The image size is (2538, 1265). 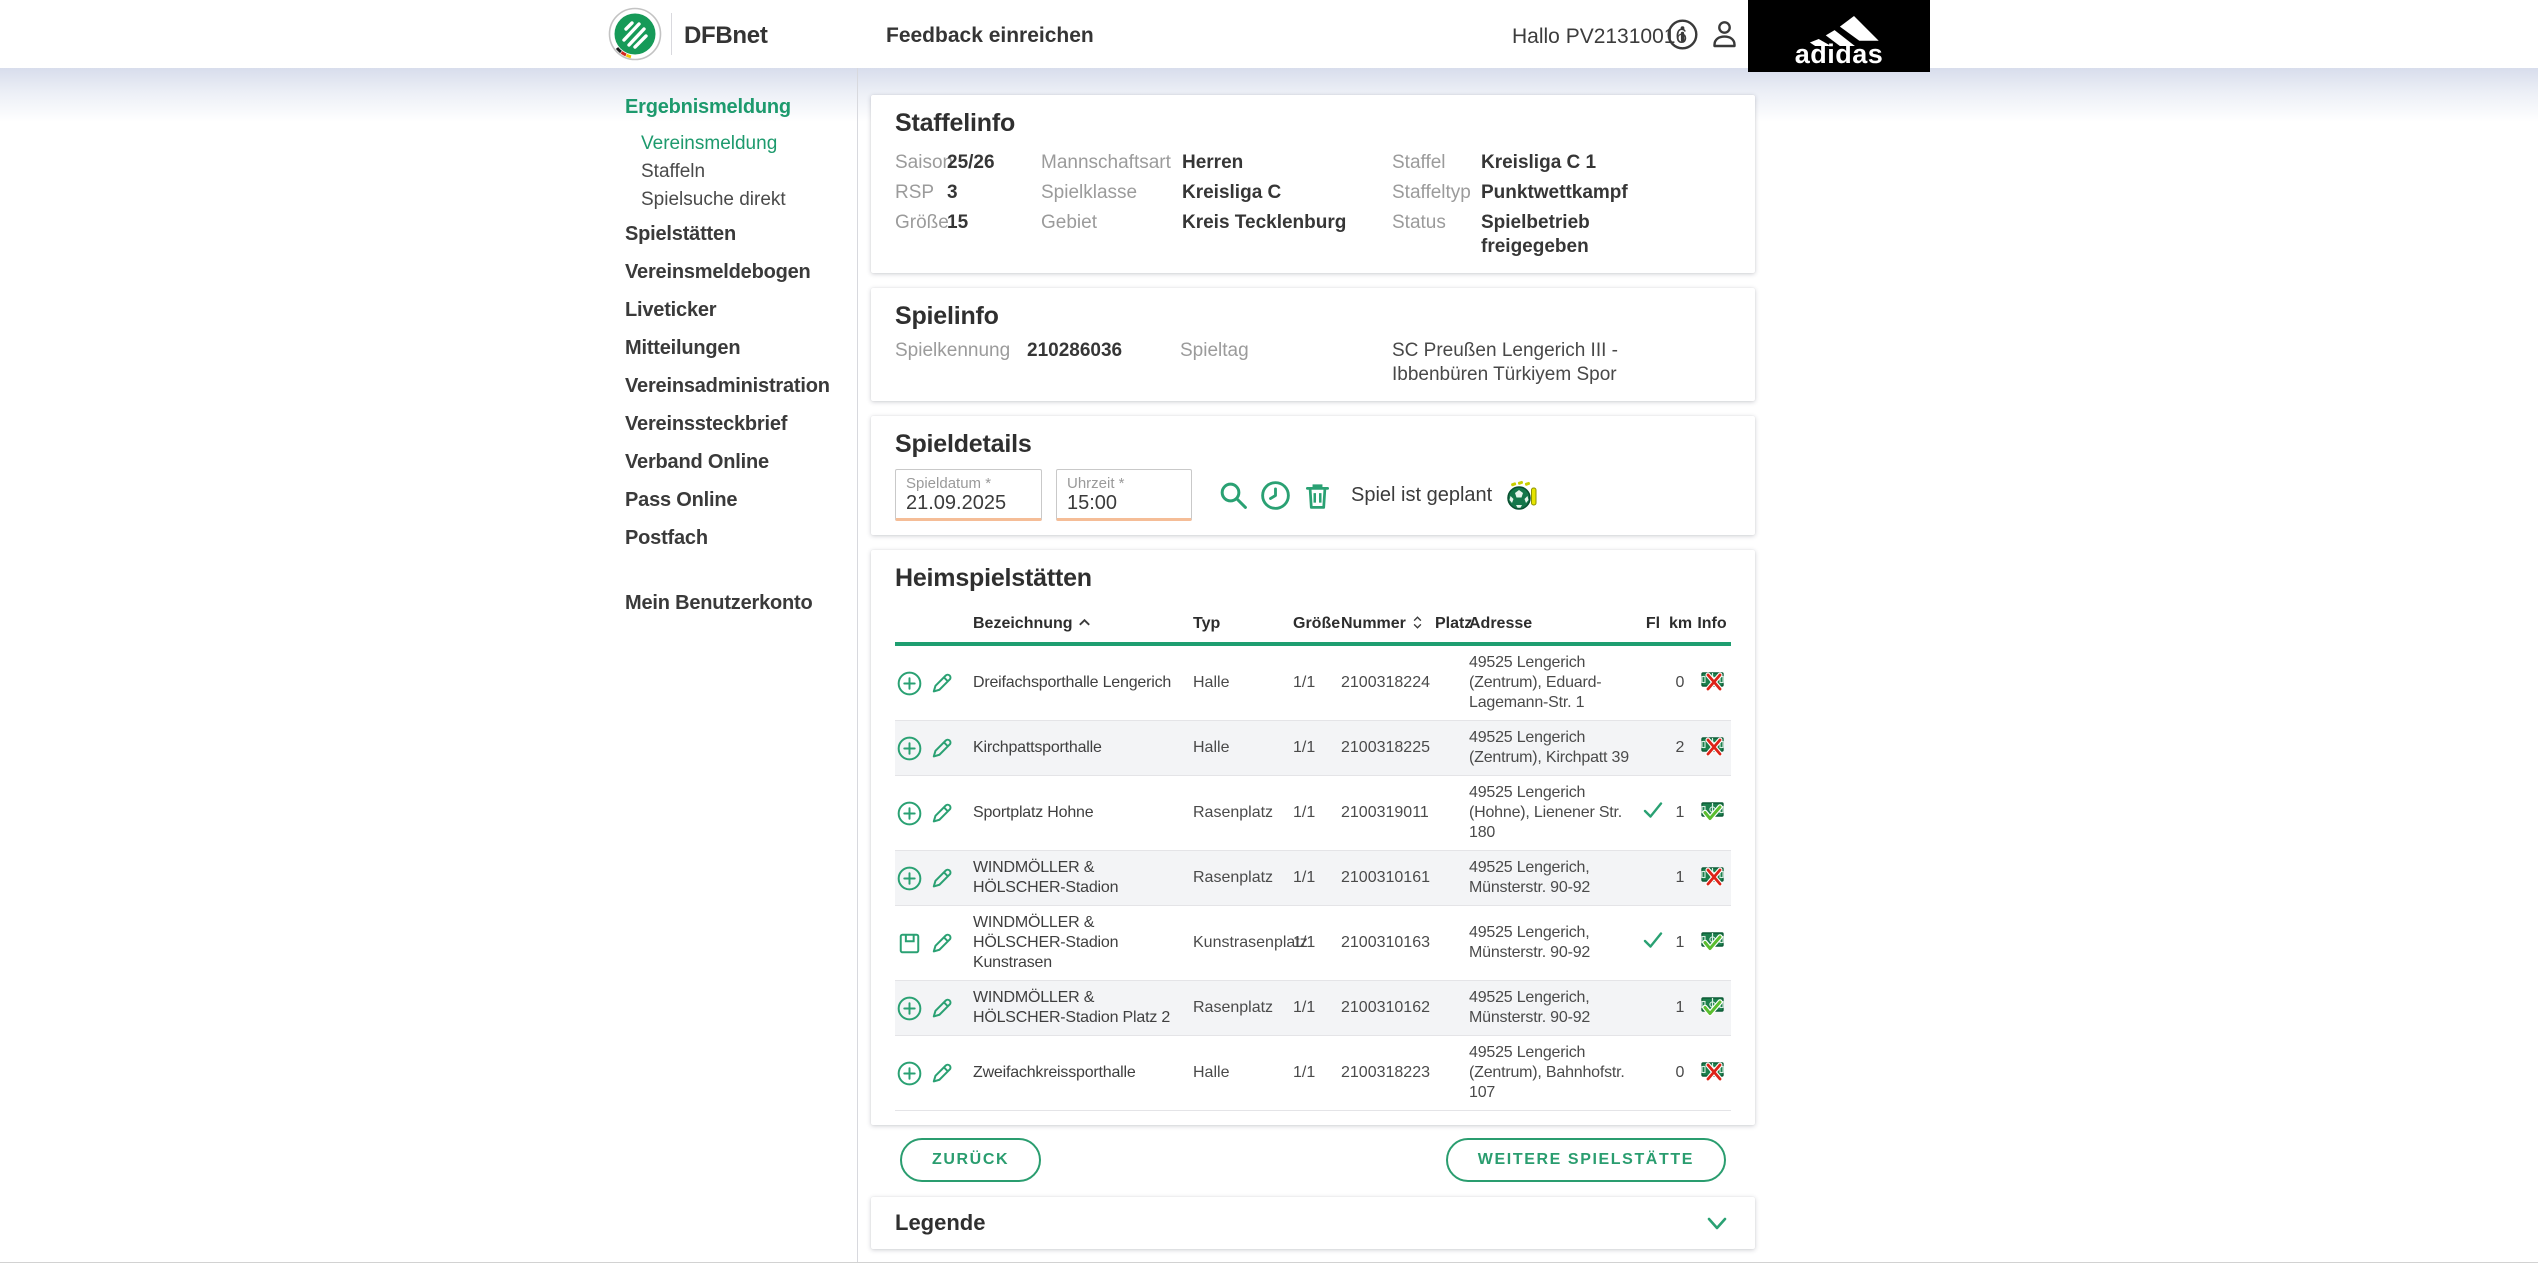 What do you see at coordinates (1585, 1160) in the screenshot?
I see `add-venue-button: WEITERE SPIELSTÄTTE` at bounding box center [1585, 1160].